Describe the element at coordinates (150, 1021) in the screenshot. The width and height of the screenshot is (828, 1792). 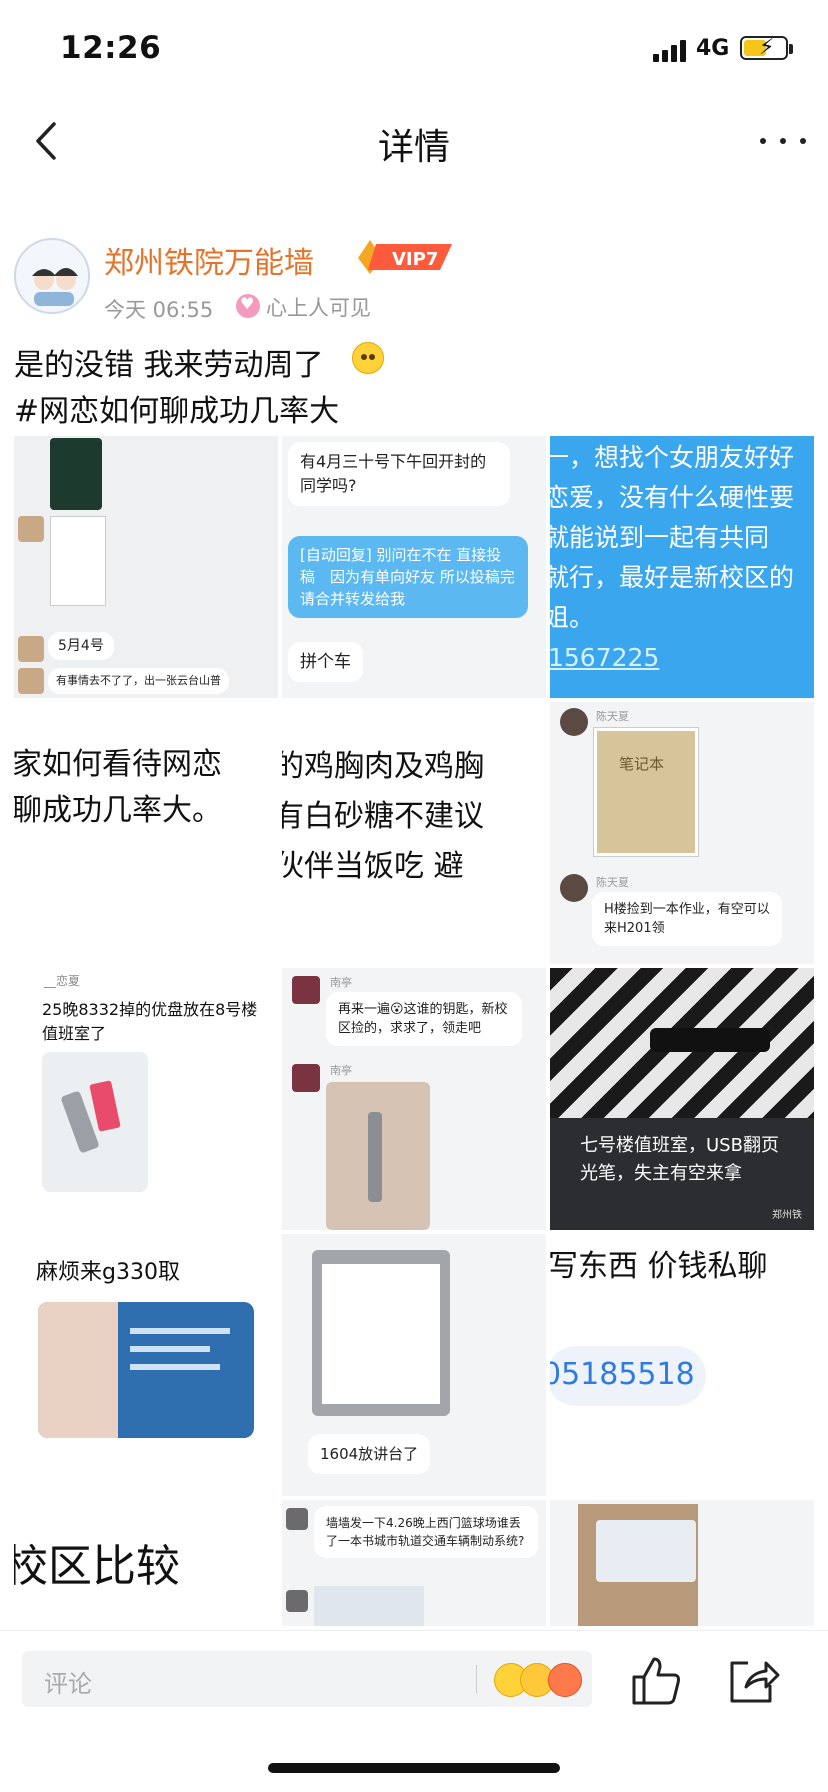
I see `chat-message: 25晚8332掉的优盘放在8号楼值班室了` at that location.